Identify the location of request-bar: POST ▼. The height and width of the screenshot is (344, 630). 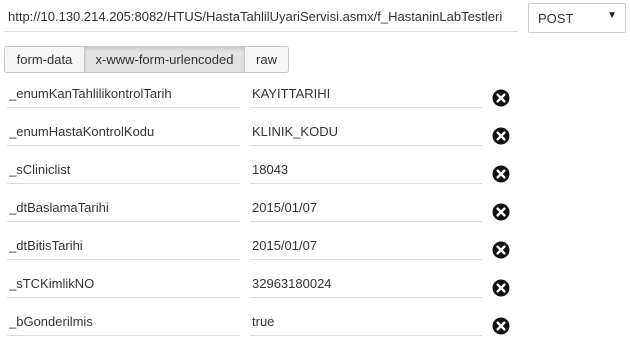
(315, 19).